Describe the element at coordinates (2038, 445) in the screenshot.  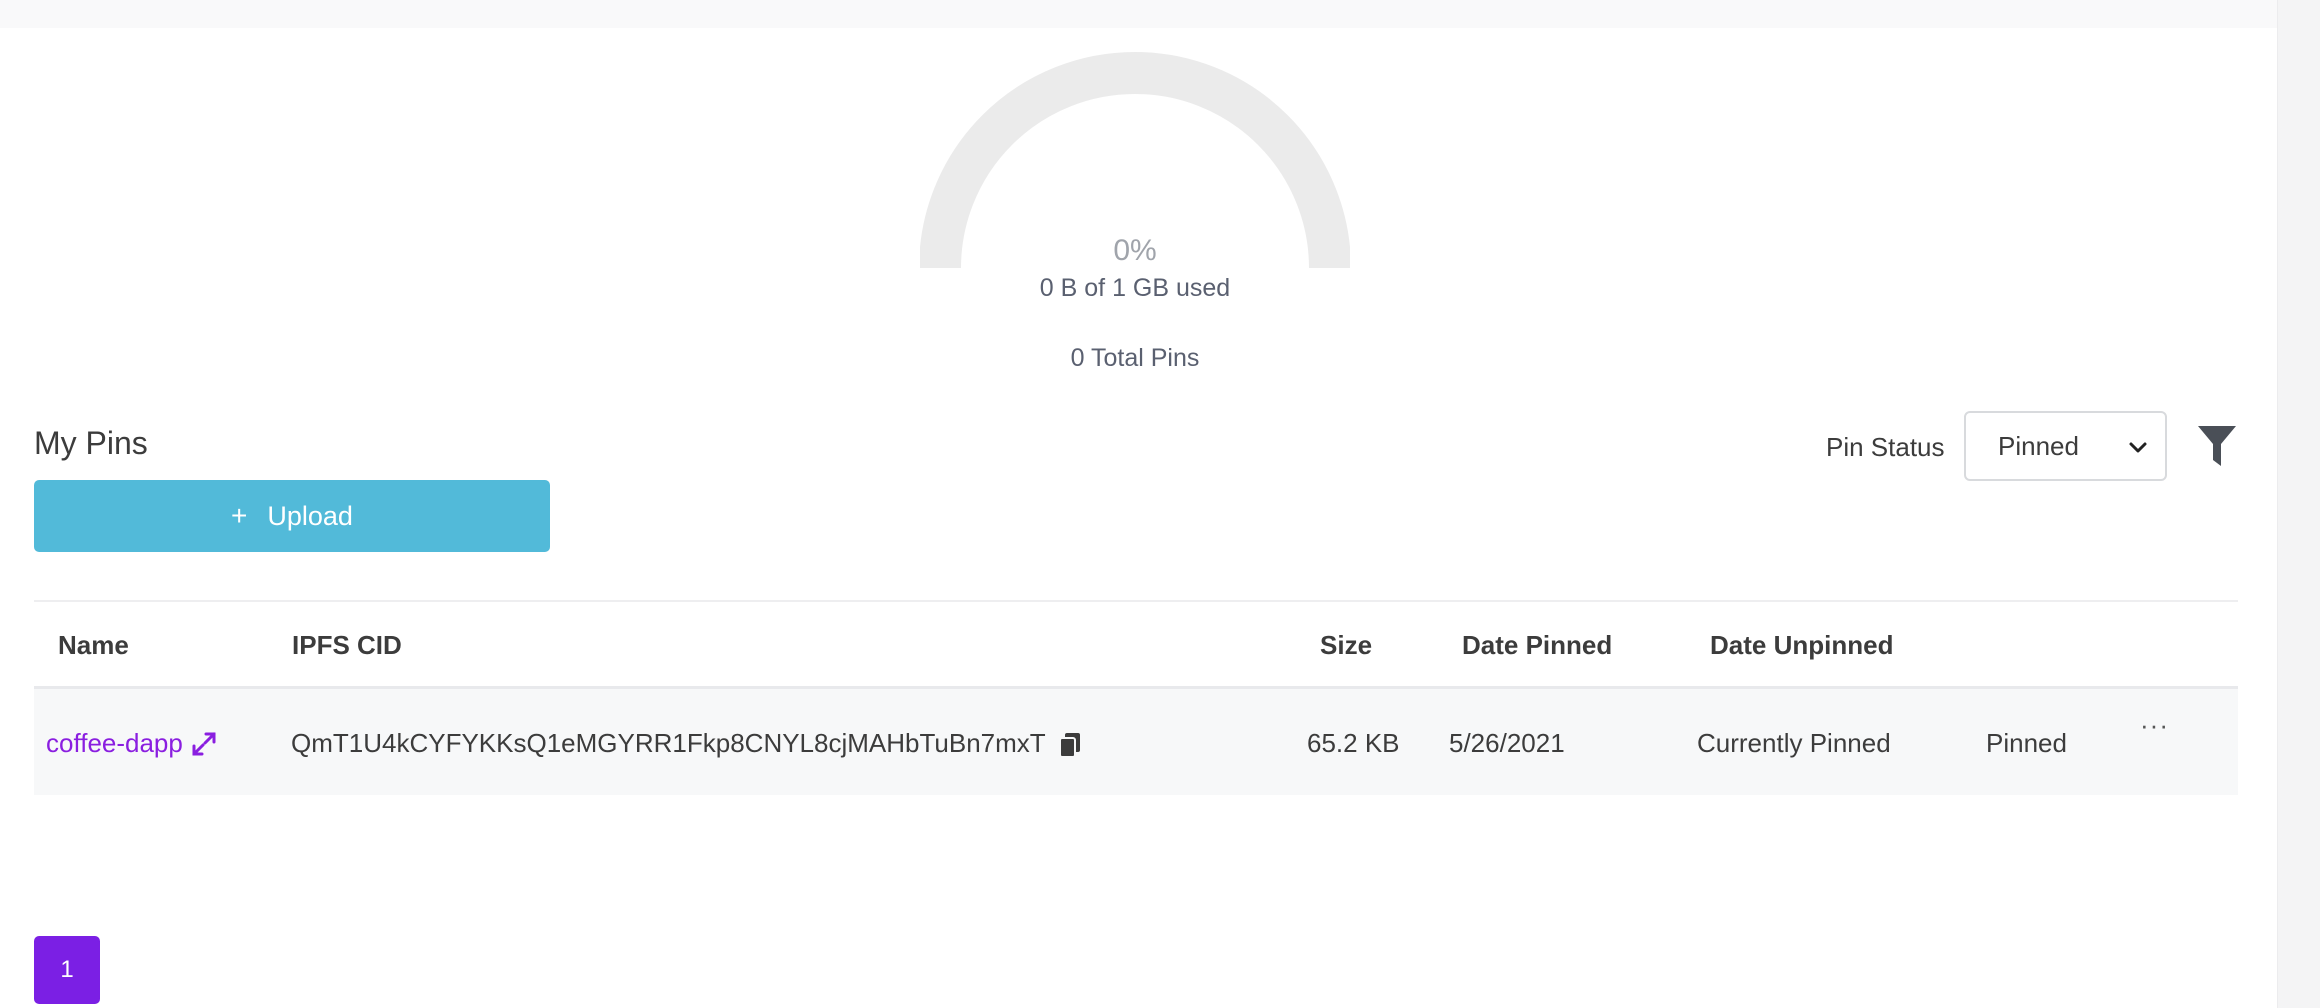
I see `pin-status-selected: Pinned` at that location.